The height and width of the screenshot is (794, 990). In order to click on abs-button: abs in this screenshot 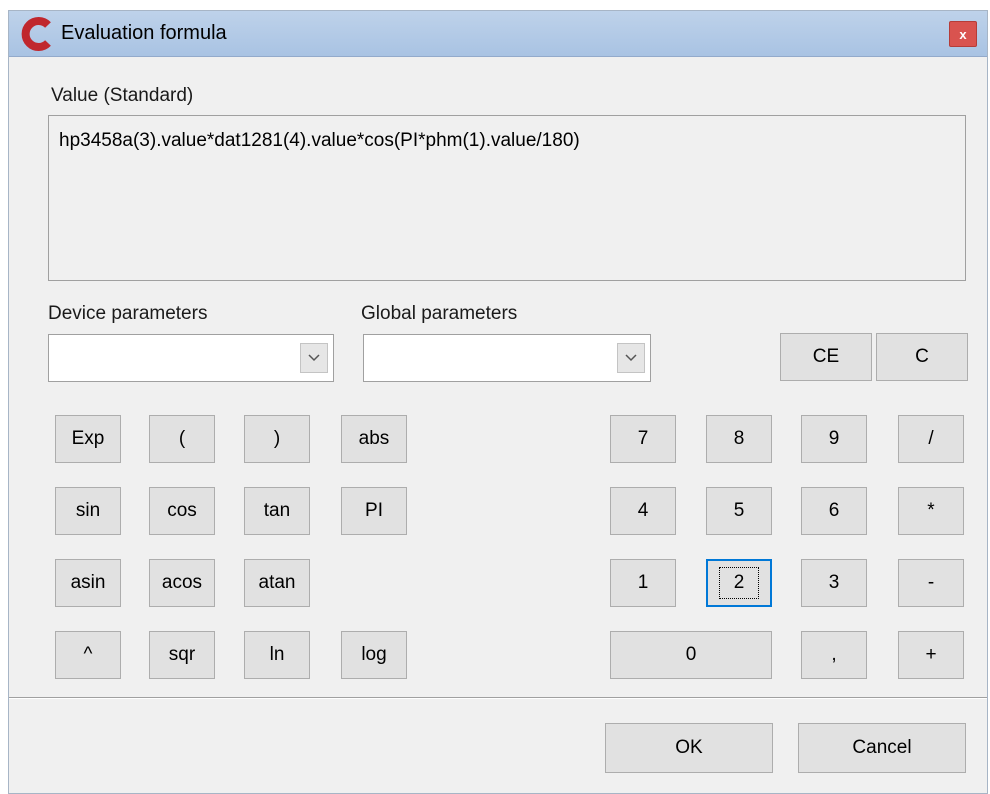, I will do `click(374, 439)`.